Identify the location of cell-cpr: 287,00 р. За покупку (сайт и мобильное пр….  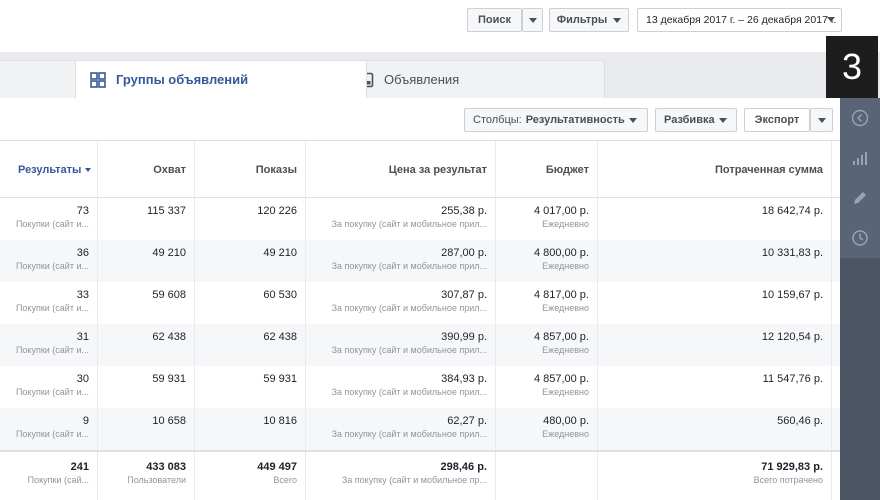
(401, 261).